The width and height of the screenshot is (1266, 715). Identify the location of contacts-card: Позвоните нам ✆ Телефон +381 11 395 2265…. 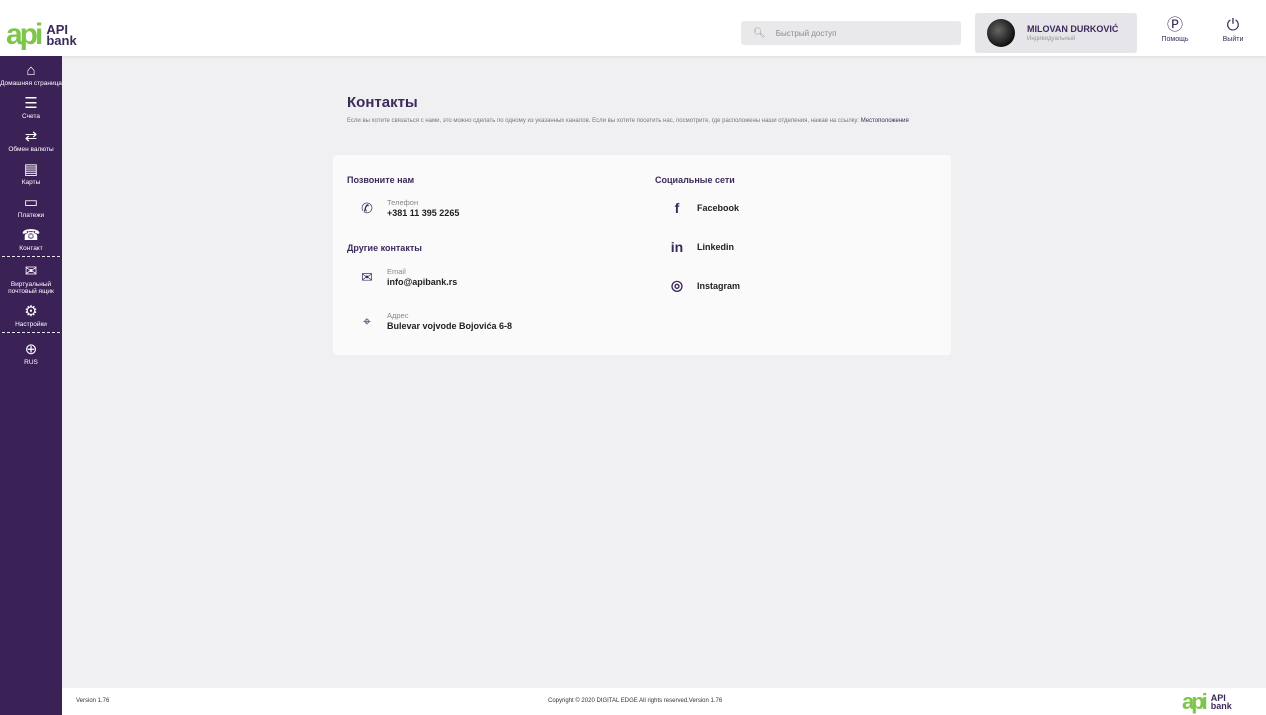
(642, 255).